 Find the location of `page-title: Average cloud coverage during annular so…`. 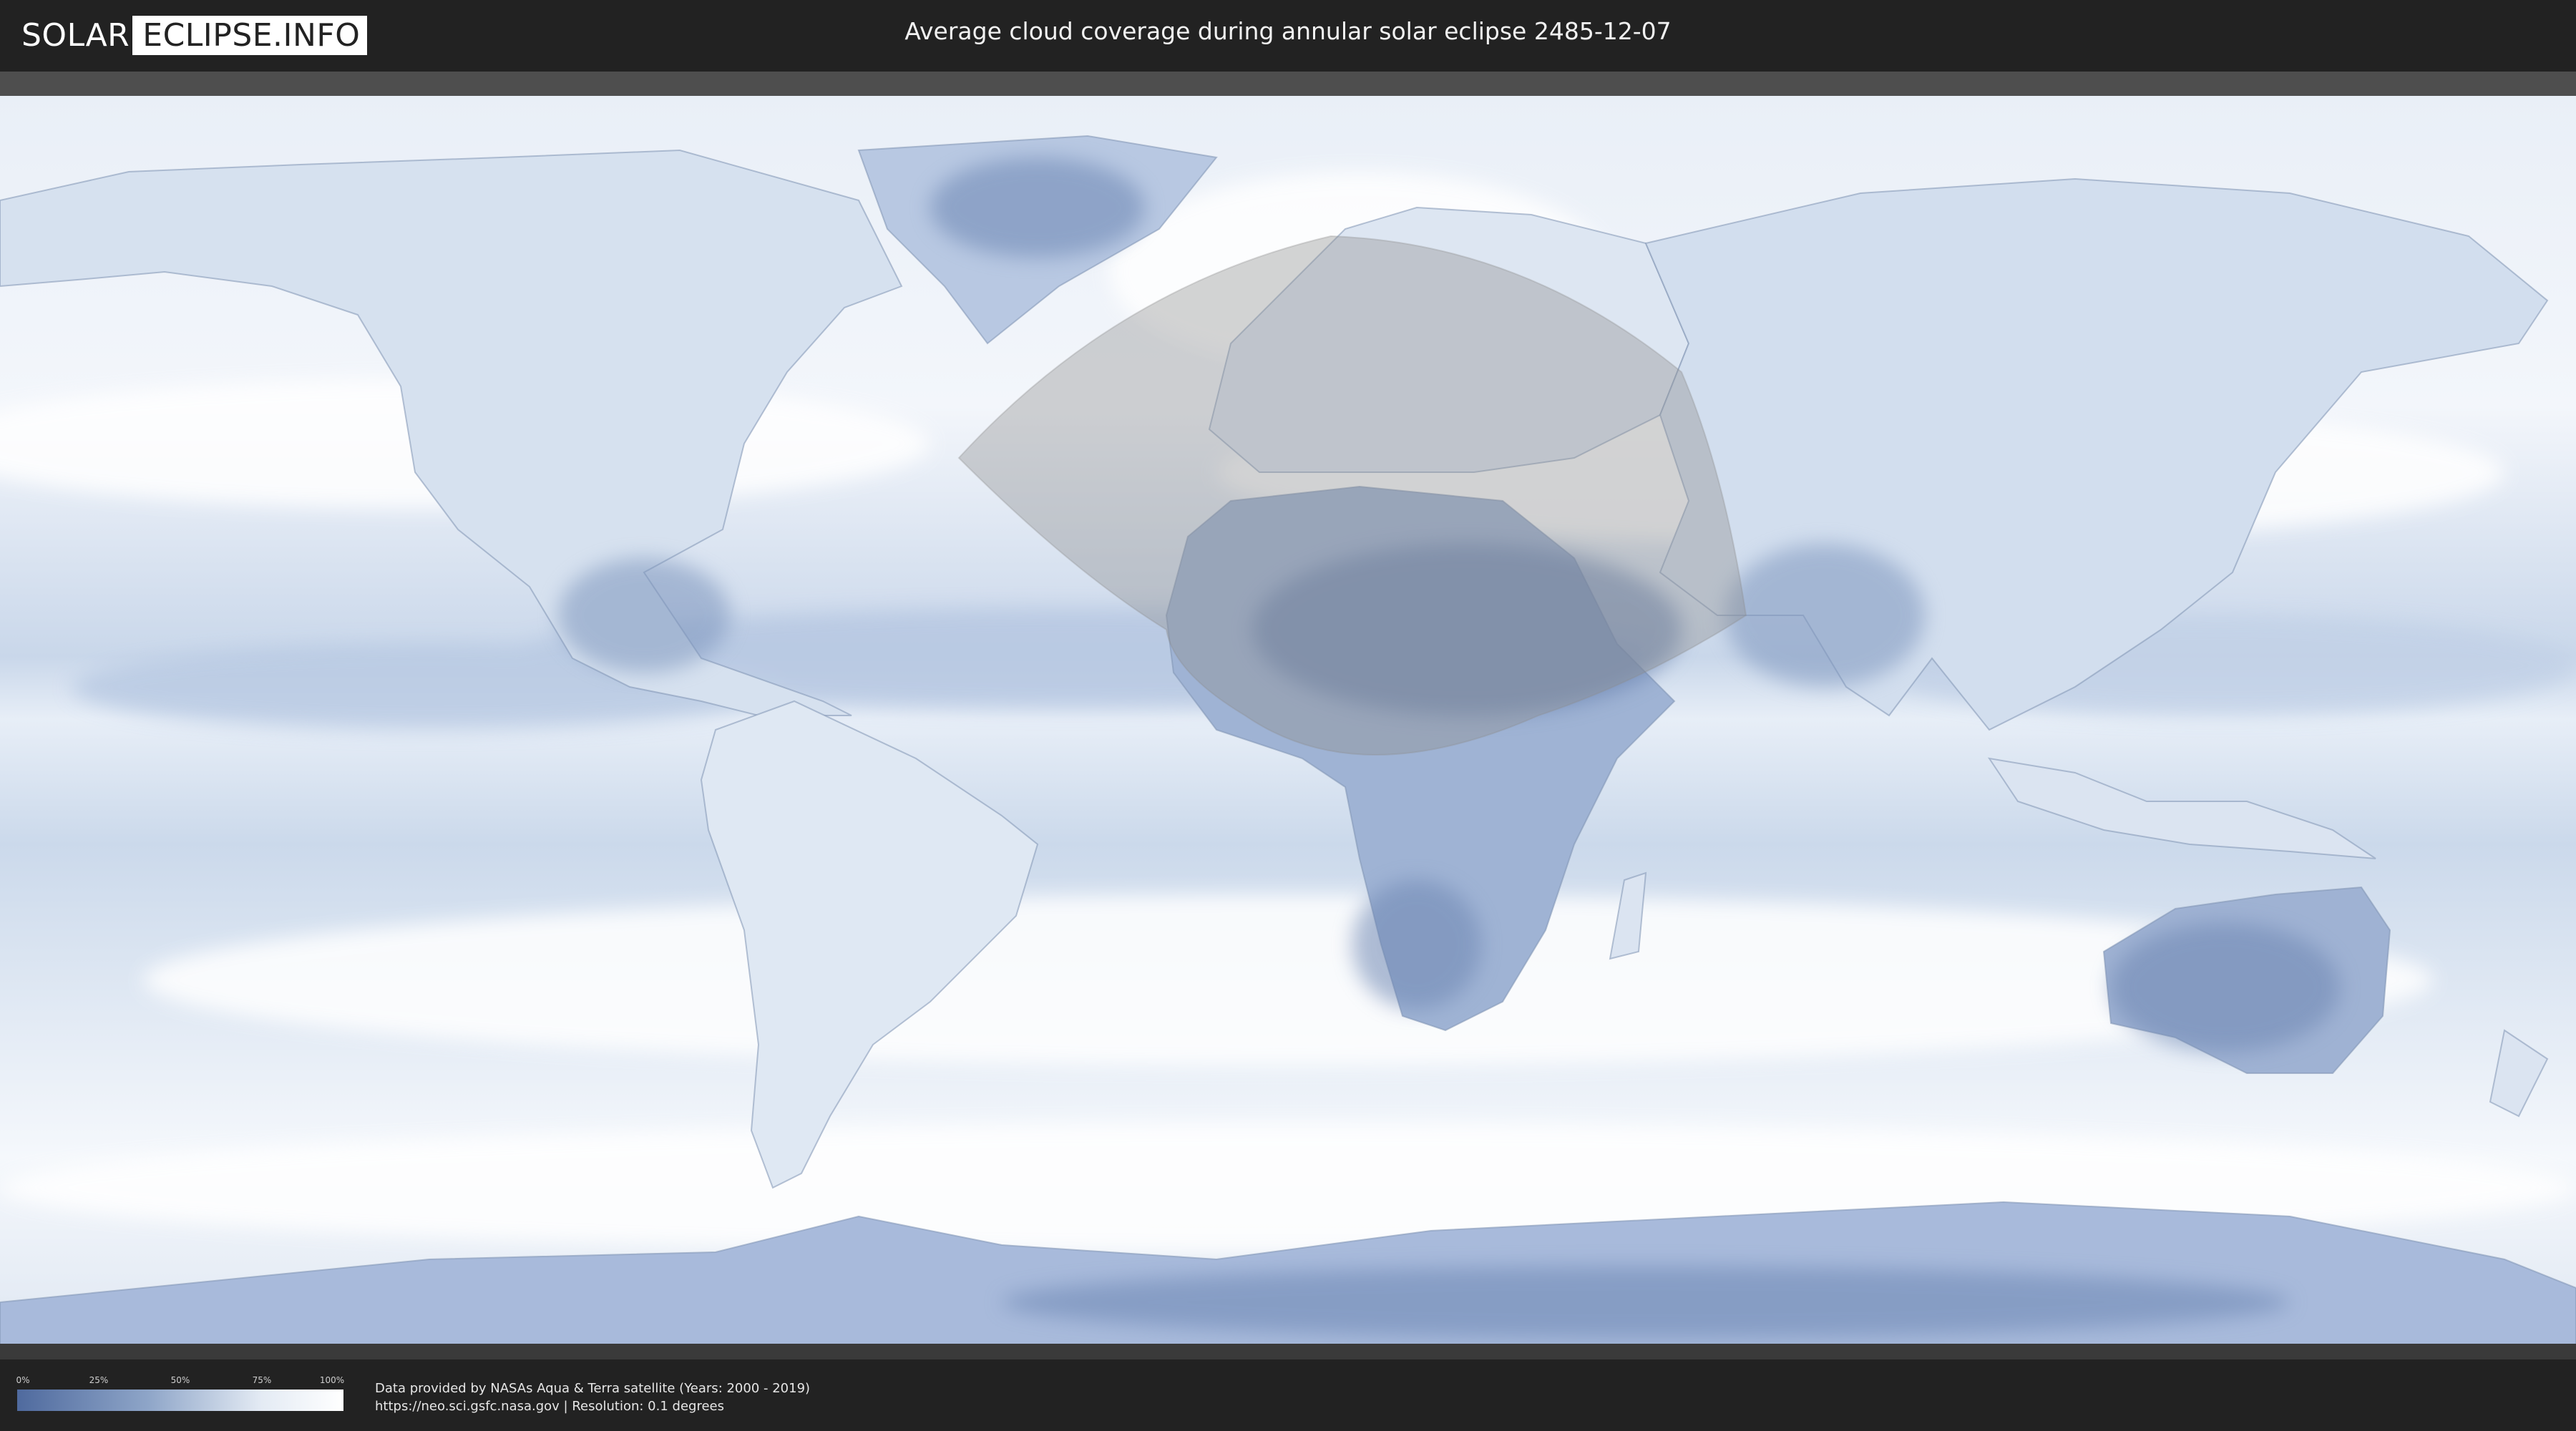

page-title: Average cloud coverage during annular so… is located at coordinates (1288, 31).